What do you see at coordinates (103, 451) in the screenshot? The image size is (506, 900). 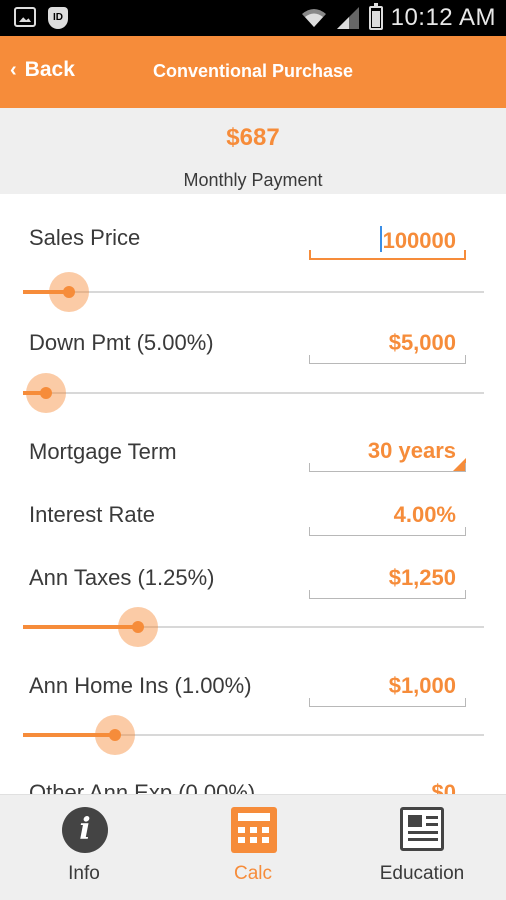 I see `mortgage-term-label: Mortgage Term` at bounding box center [103, 451].